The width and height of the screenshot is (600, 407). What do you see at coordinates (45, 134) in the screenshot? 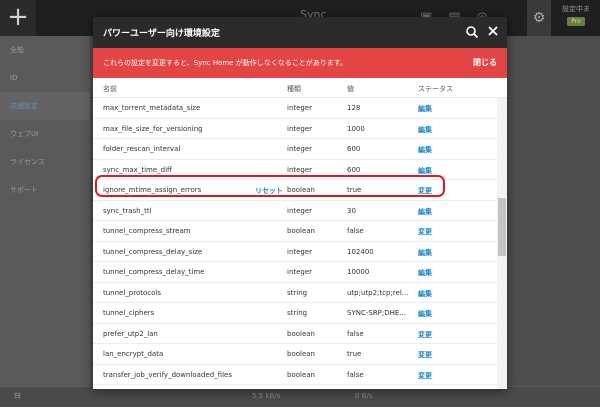
I see `sidebar-item-webui: ウェブUI` at bounding box center [45, 134].